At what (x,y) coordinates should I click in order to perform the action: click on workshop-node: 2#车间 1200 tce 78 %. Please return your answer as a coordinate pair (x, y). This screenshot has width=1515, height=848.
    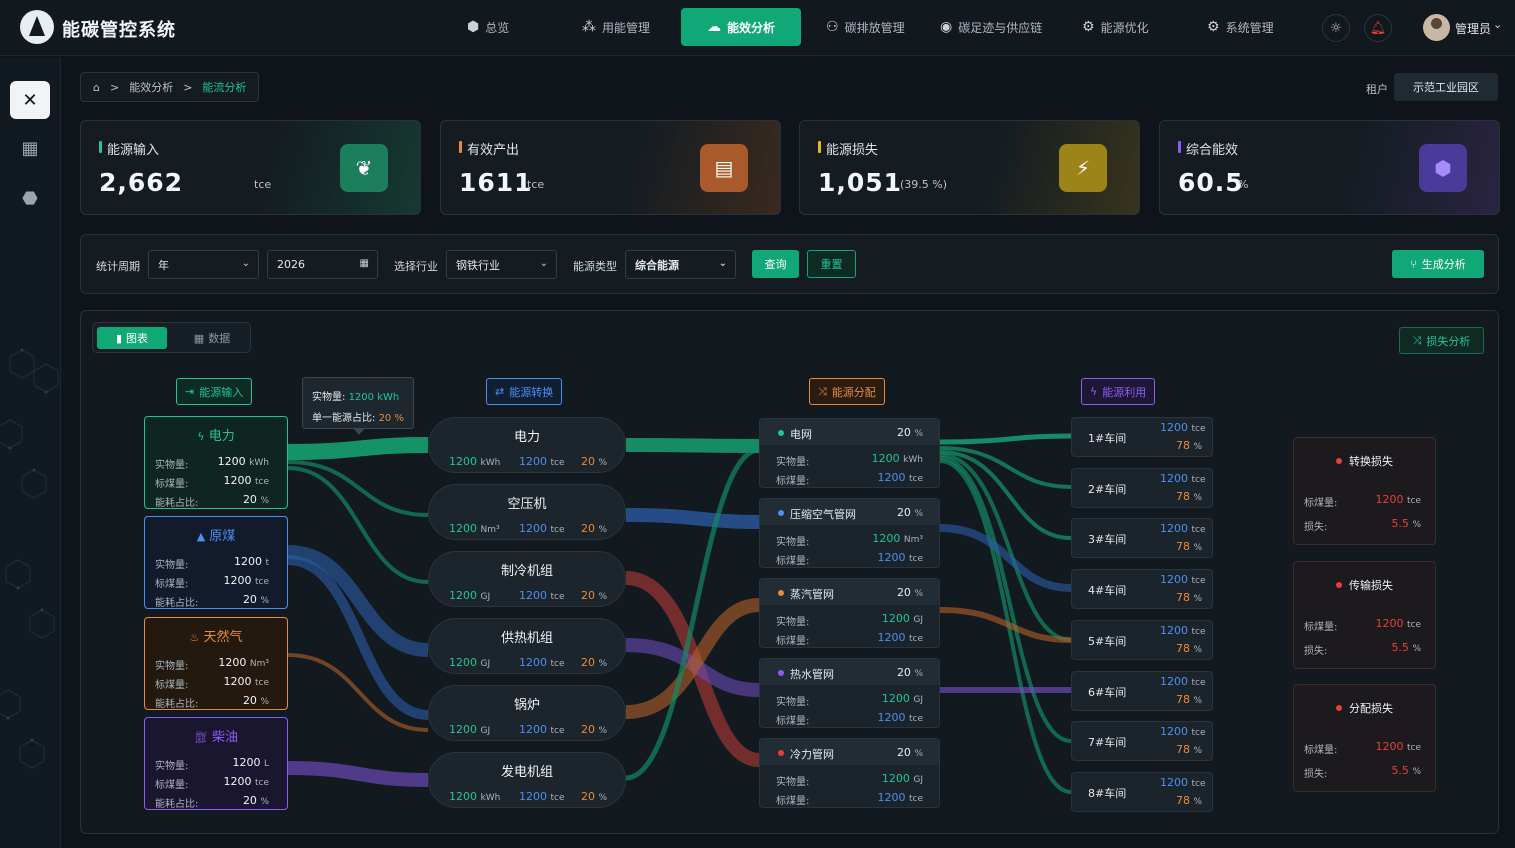
    Looking at the image, I should click on (1142, 487).